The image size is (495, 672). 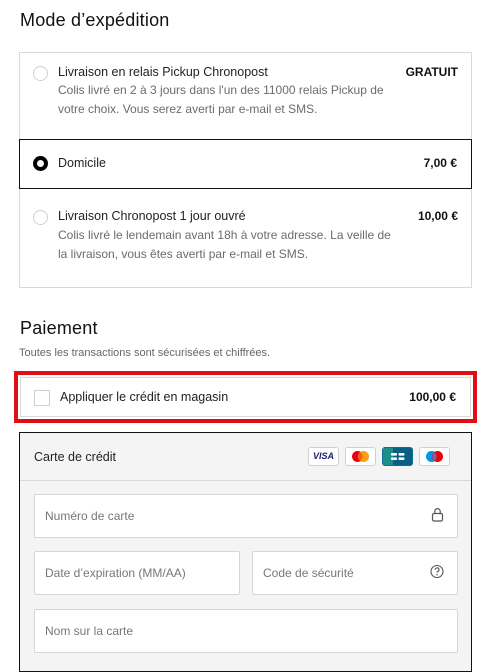 What do you see at coordinates (397, 456) in the screenshot?
I see `cartes-bancaires-icon` at bounding box center [397, 456].